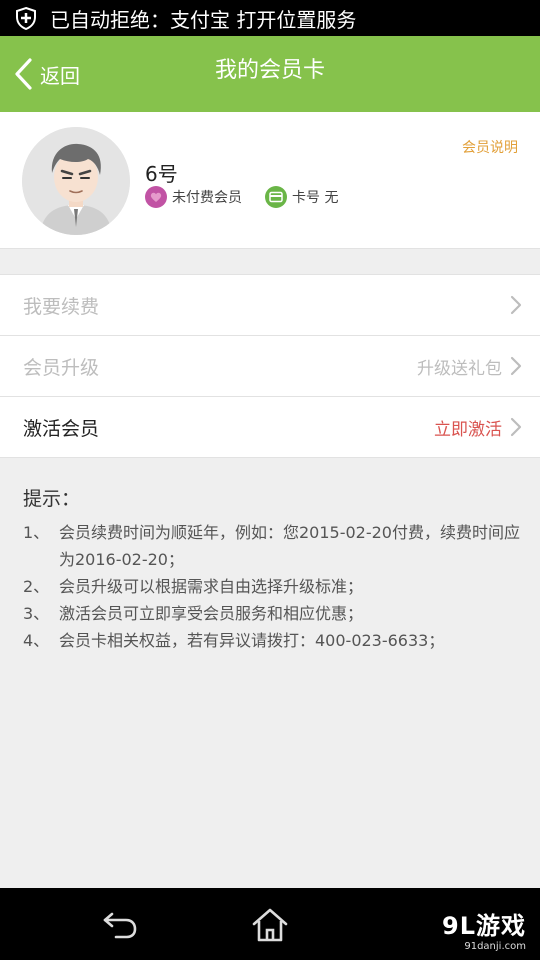 This screenshot has height=960, width=540. I want to click on member-description-link: 会员说明, so click(490, 147).